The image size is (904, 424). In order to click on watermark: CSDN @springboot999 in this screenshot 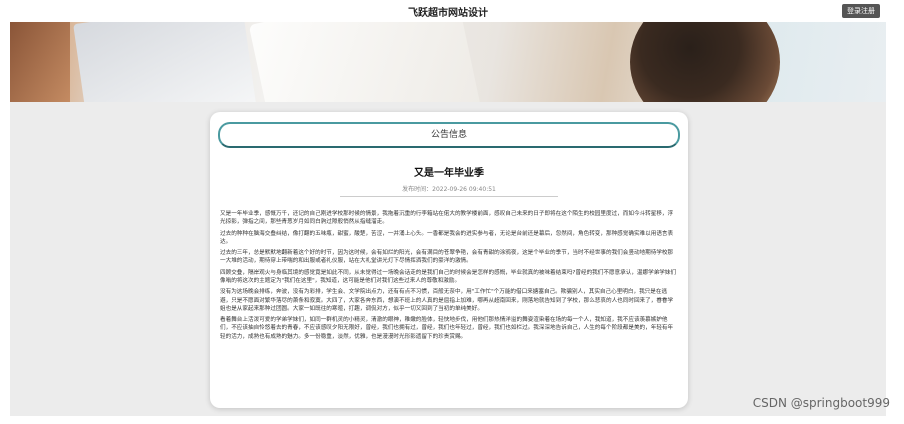, I will do `click(821, 403)`.